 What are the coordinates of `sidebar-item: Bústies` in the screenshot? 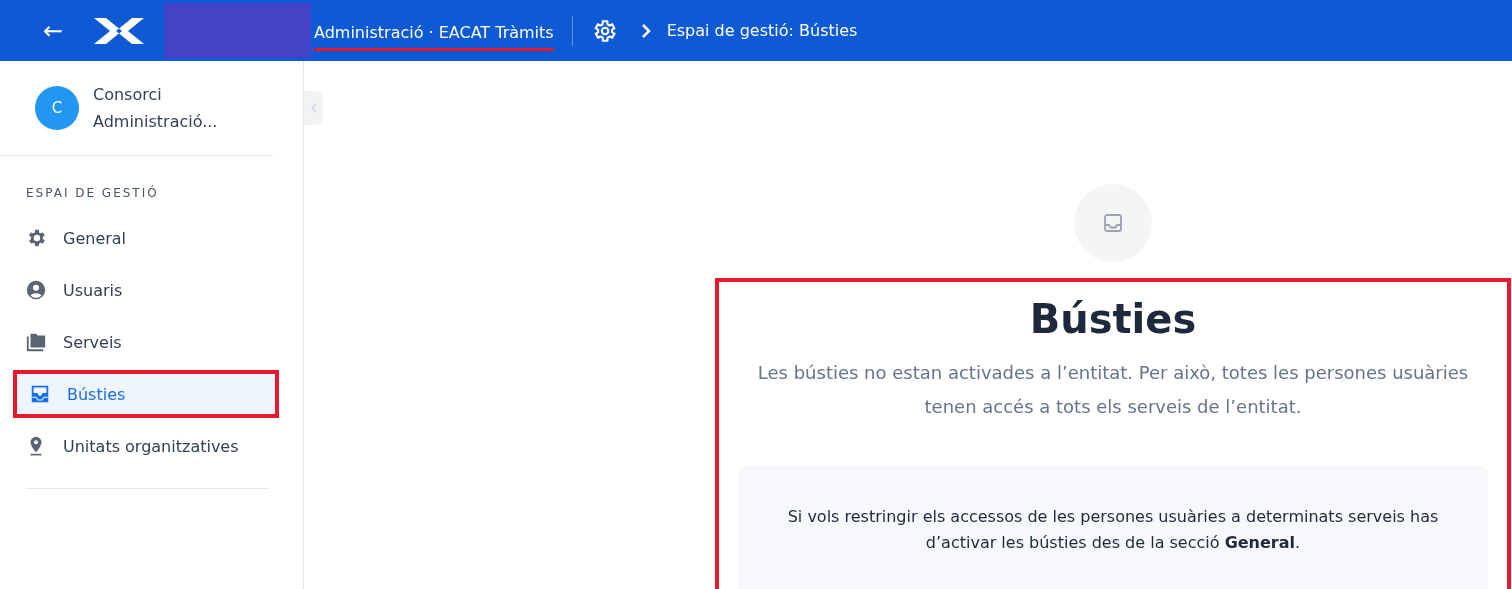 It's located at (146, 394).